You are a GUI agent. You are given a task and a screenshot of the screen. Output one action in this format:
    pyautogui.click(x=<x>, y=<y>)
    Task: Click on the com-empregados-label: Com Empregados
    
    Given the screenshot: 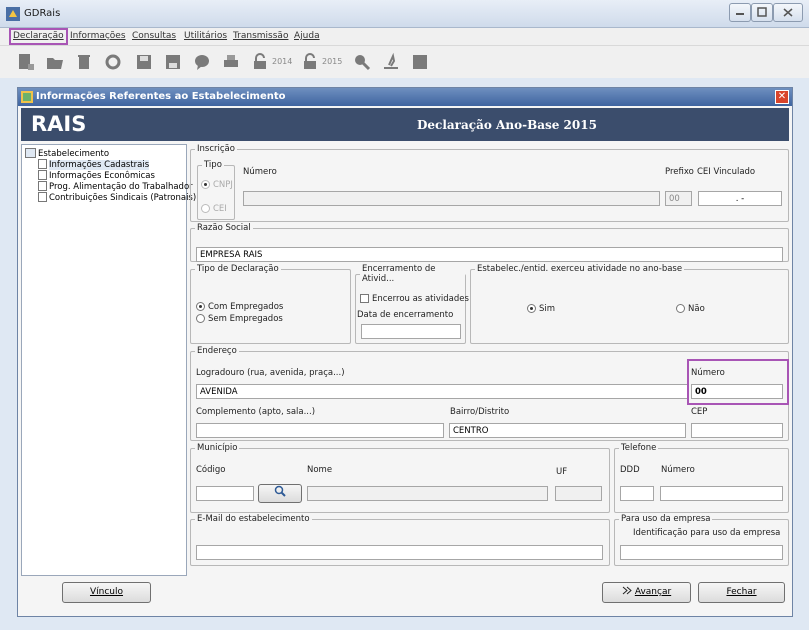 What is the action you would take?
    pyautogui.click(x=246, y=307)
    